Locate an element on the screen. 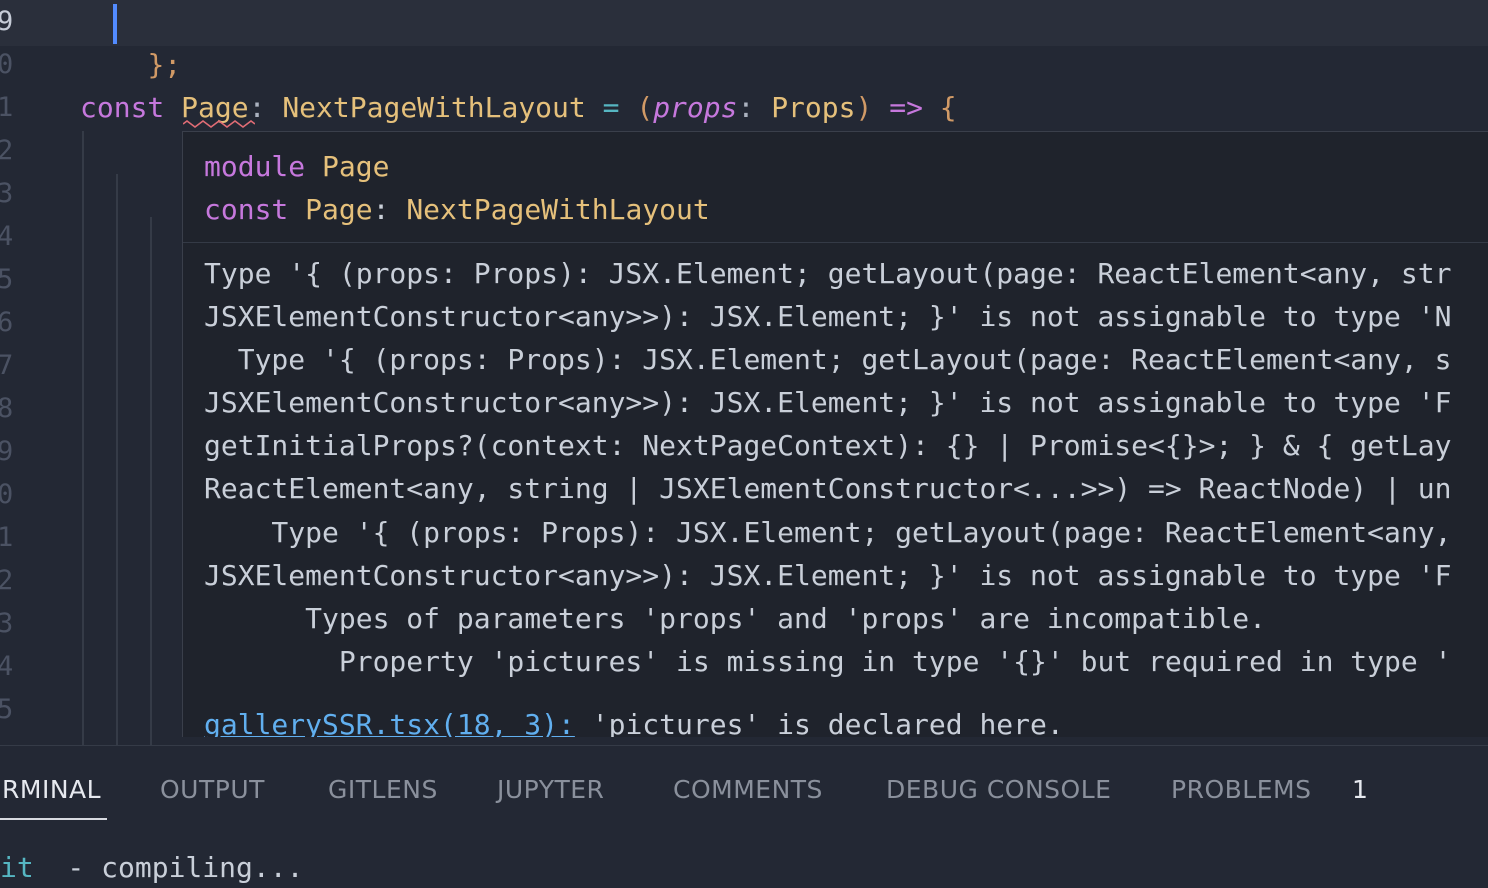 The width and height of the screenshot is (1488, 888). signature-type: NextPageWithLayout is located at coordinates (558, 209).